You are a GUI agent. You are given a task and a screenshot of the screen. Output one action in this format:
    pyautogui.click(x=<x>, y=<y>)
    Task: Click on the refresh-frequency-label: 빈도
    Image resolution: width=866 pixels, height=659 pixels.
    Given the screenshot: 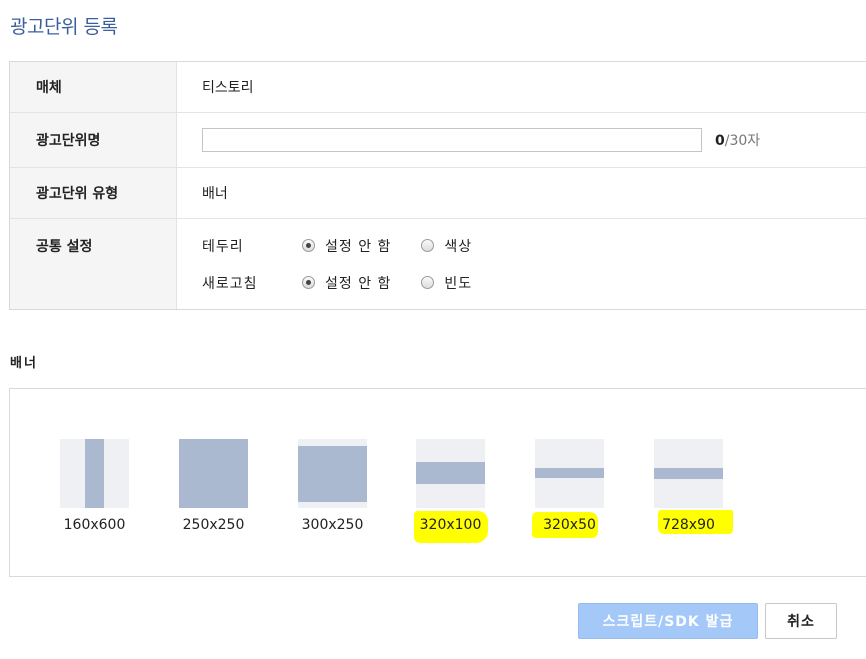 What is the action you would take?
    pyautogui.click(x=458, y=283)
    